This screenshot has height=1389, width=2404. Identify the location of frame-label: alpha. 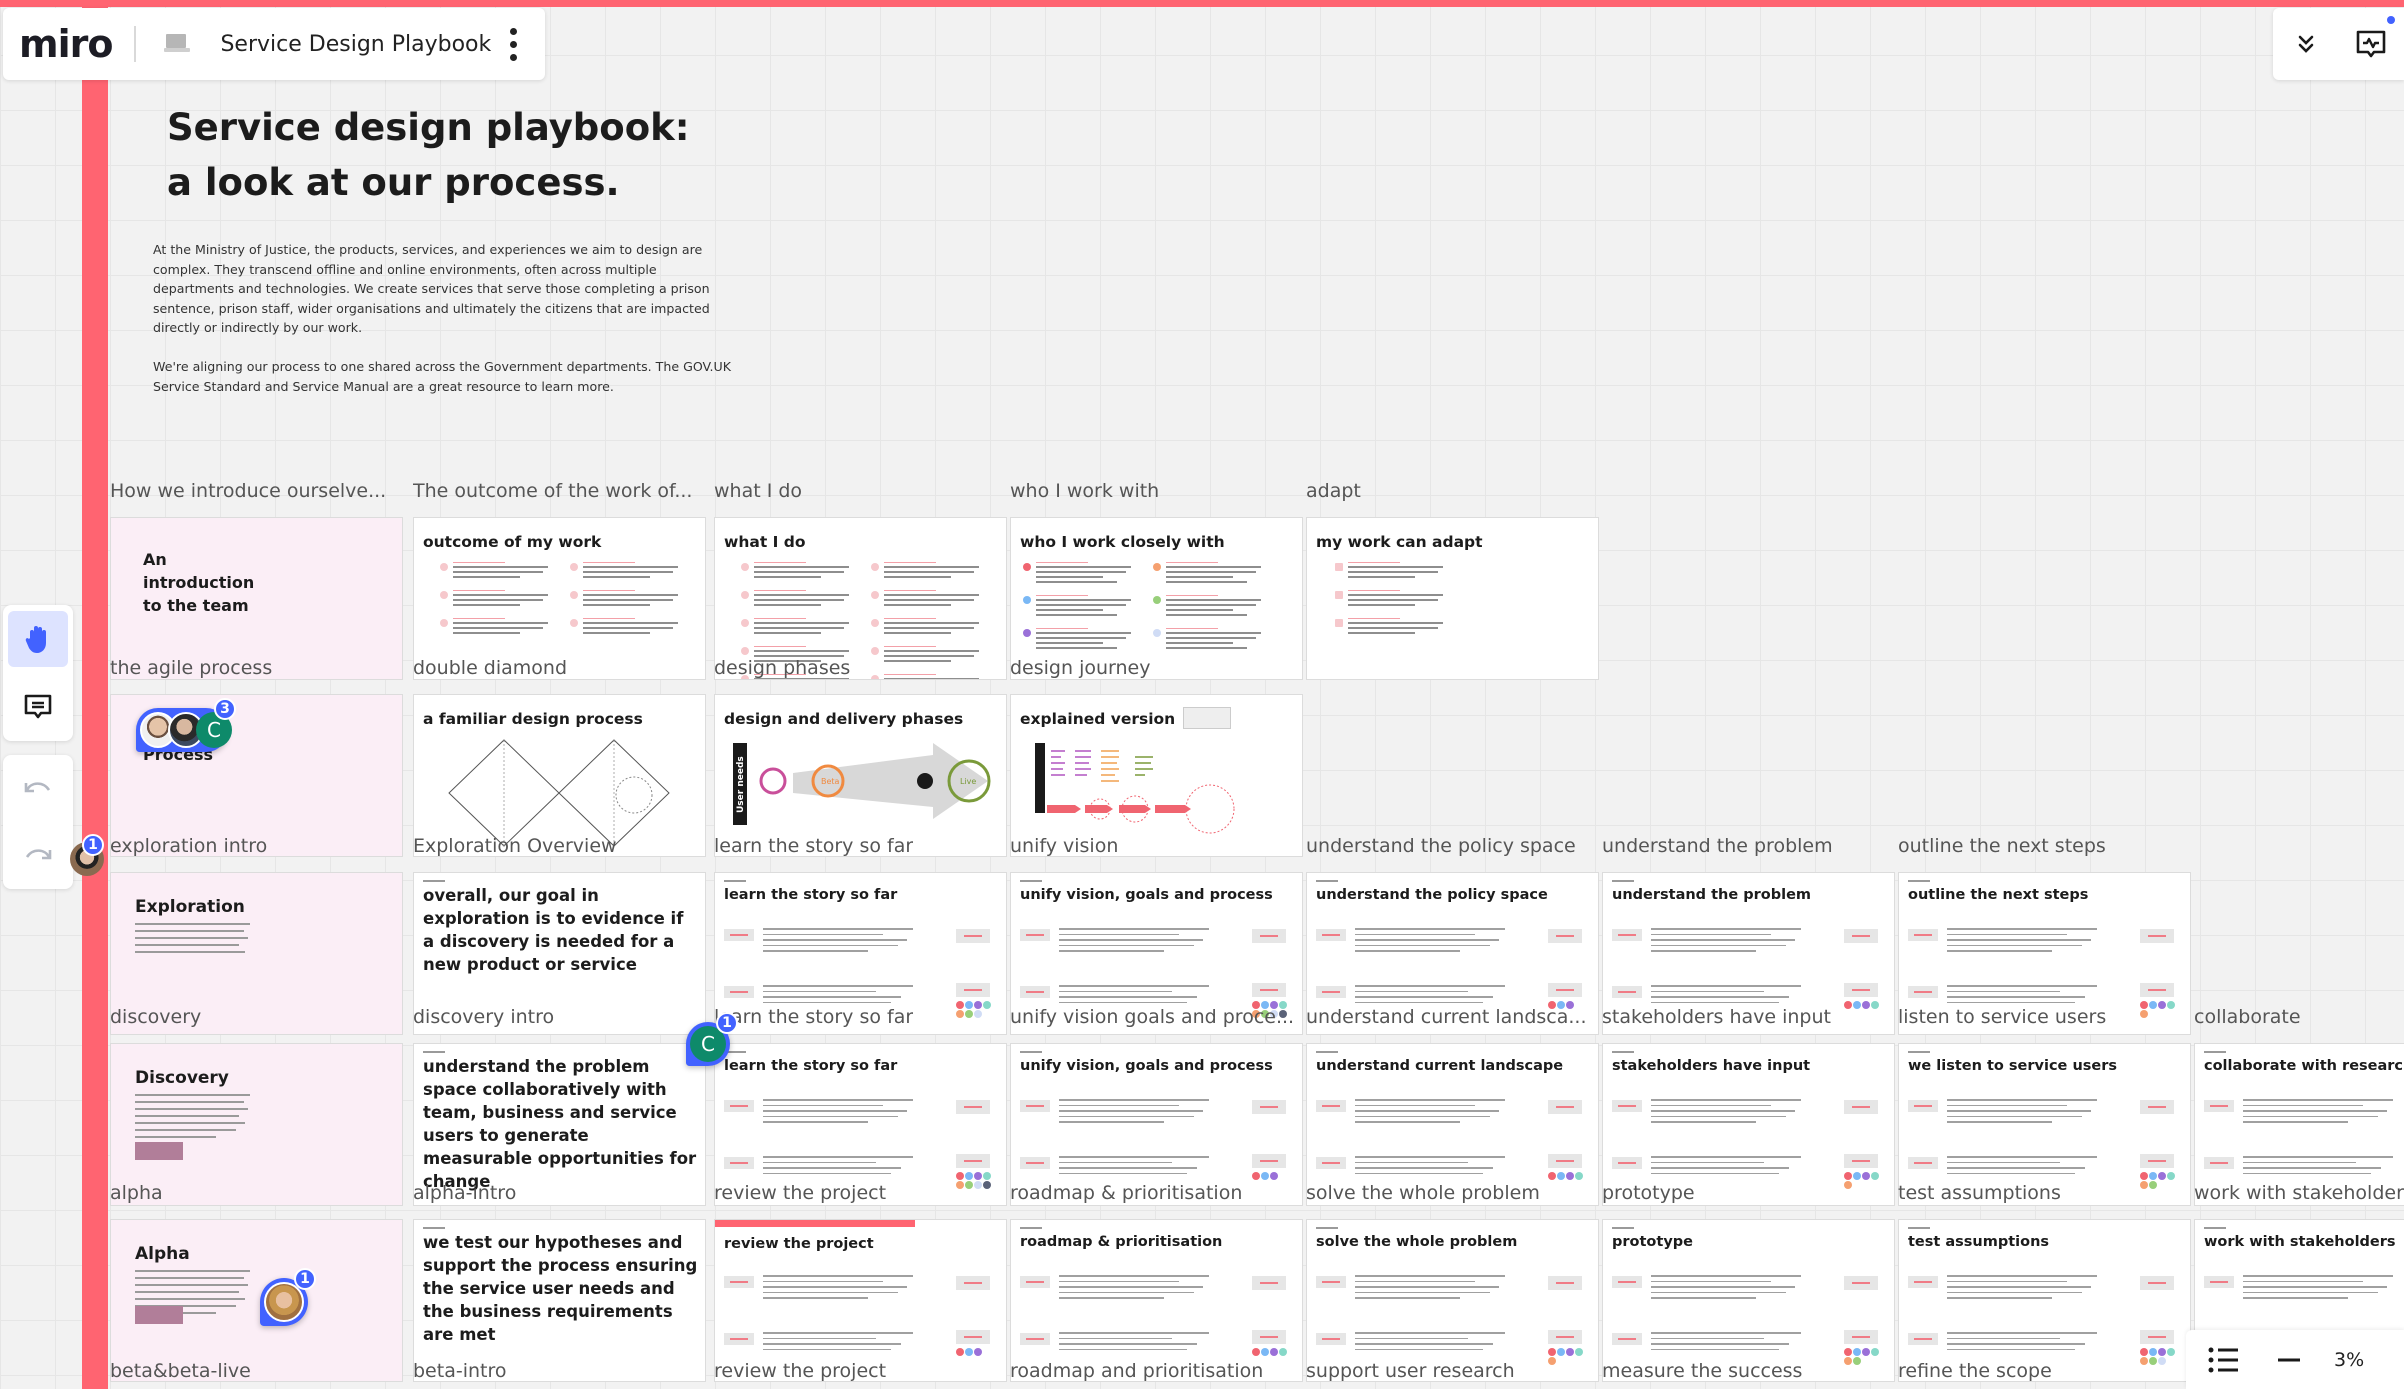
(136, 1193).